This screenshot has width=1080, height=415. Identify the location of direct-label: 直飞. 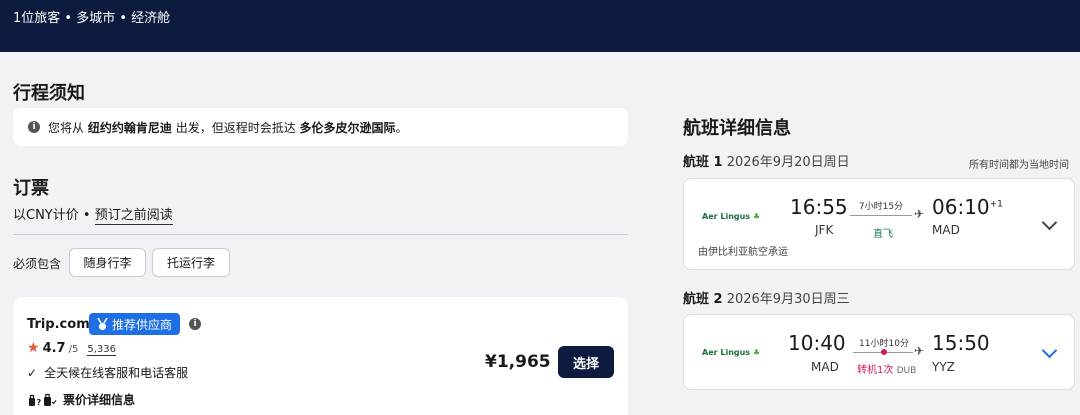
(883, 234).